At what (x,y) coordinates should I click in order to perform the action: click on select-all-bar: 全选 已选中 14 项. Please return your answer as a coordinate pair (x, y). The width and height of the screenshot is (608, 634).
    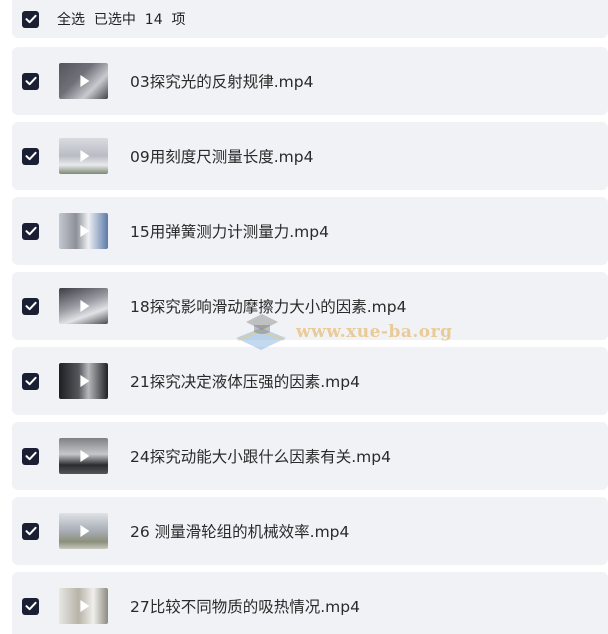
    Looking at the image, I should click on (310, 19).